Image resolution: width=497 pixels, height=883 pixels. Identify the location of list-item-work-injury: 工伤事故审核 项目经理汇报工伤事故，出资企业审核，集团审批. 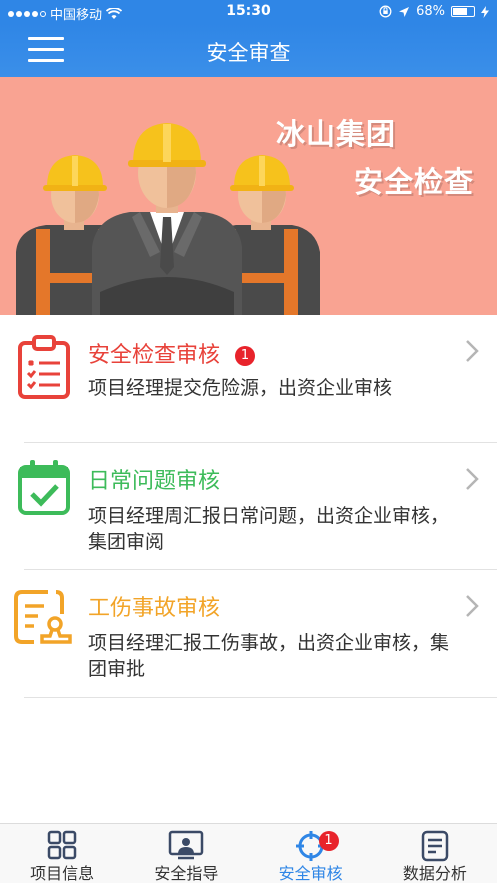
(248, 634).